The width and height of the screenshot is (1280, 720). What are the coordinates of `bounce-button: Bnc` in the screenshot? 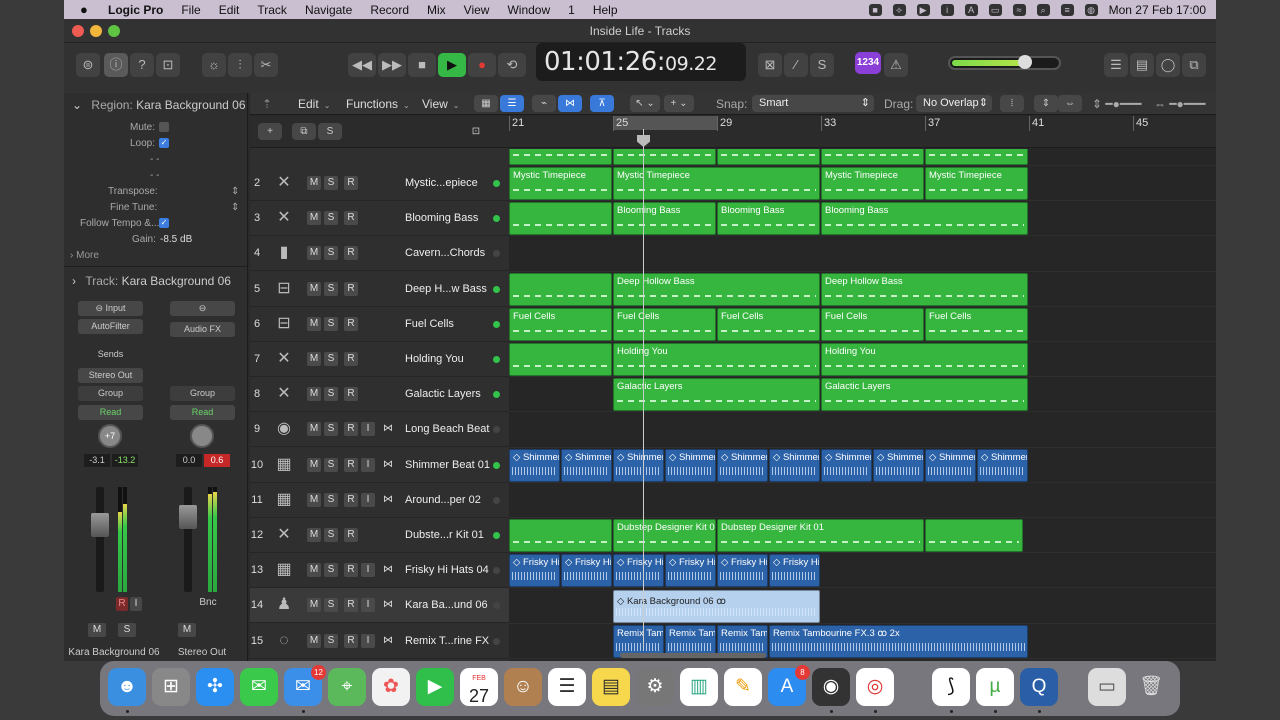 It's located at (208, 602).